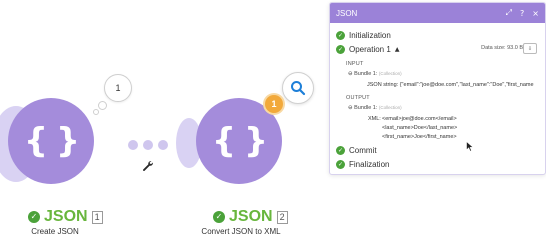 Image resolution: width=546 pixels, height=242 pixels. What do you see at coordinates (390, 73) in the screenshot?
I see `input-bundle-type: (Collection)` at bounding box center [390, 73].